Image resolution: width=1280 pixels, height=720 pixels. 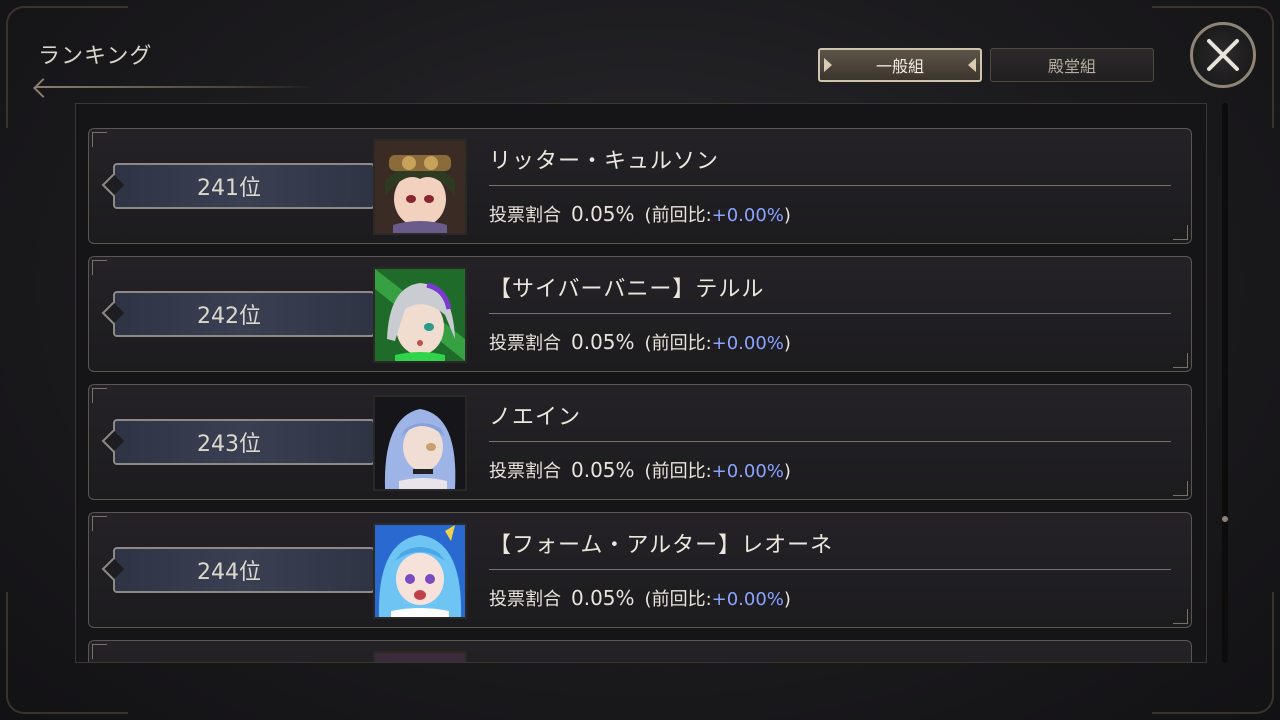 I want to click on tab-hall-of-fame: 殿堂組, so click(x=1072, y=65).